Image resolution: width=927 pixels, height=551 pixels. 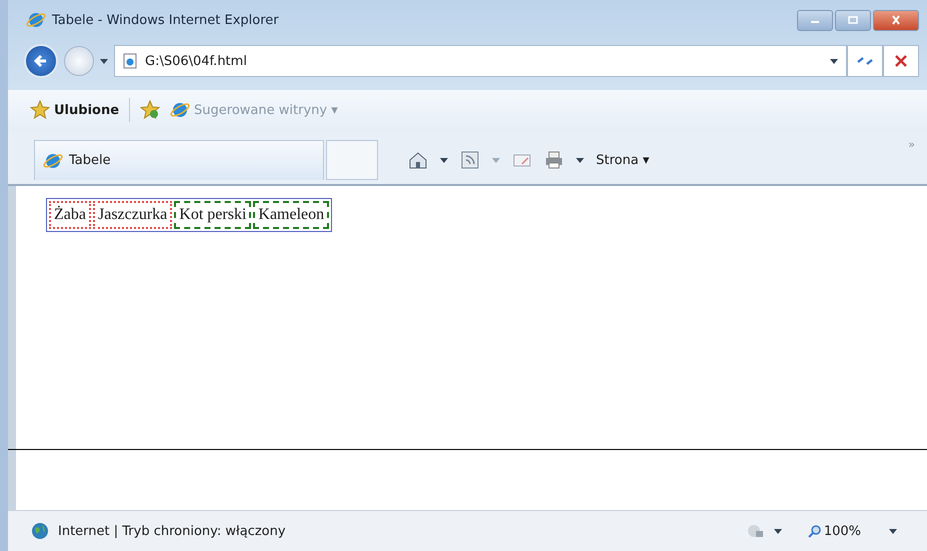 I want to click on window-title: Tabele - Windows Internet Explorer, so click(x=165, y=20).